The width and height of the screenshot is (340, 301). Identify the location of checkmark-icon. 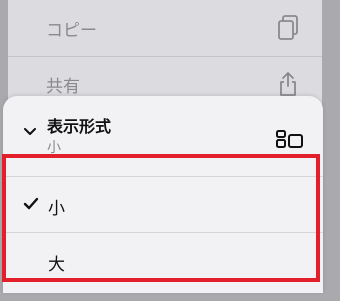
(31, 203).